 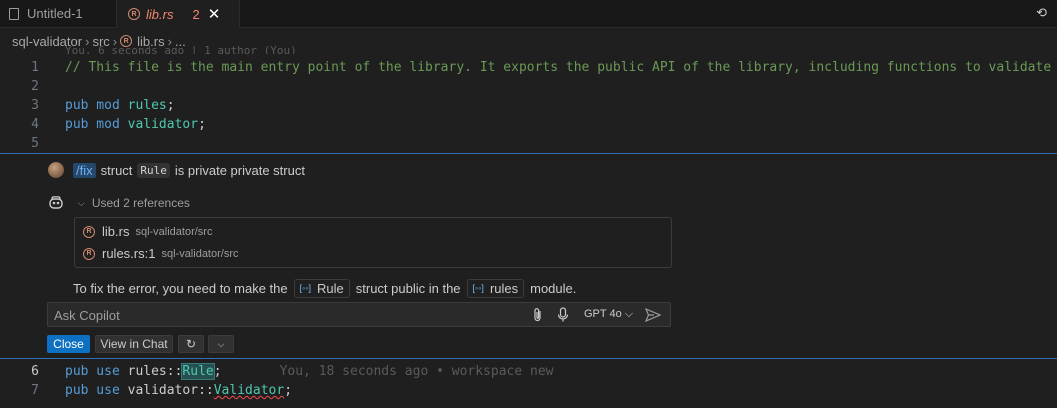 I want to click on inline-code: Rule, so click(x=153, y=170).